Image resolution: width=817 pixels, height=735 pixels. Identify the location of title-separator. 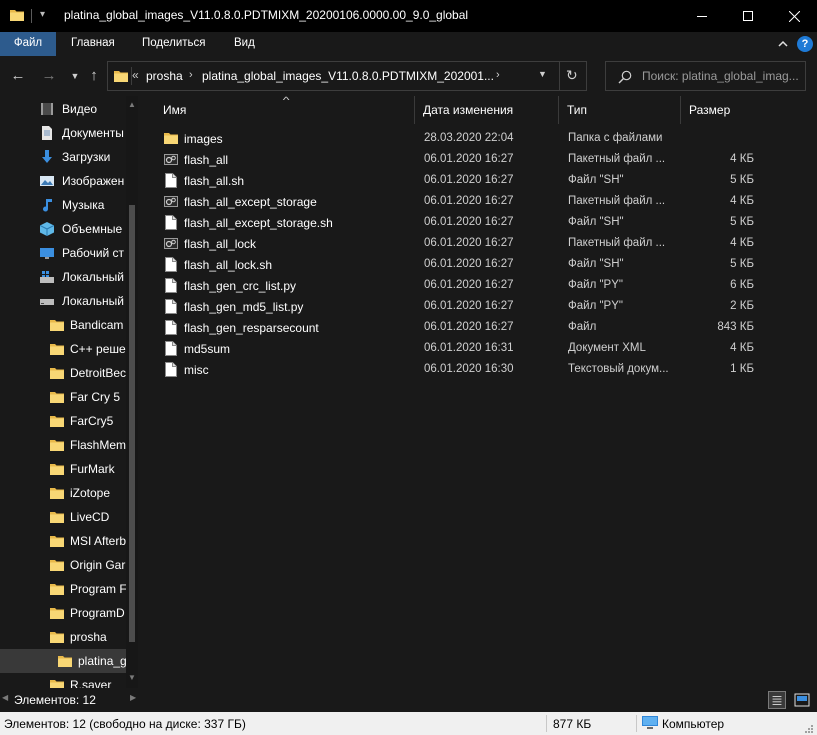
(31, 16).